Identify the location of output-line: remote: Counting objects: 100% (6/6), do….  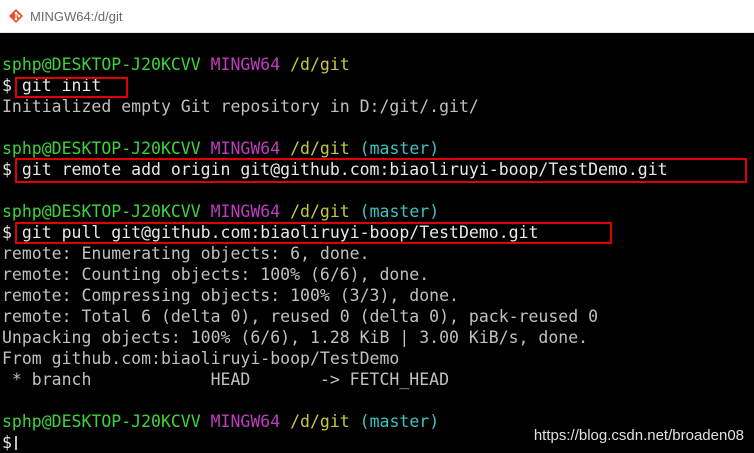
(216, 274).